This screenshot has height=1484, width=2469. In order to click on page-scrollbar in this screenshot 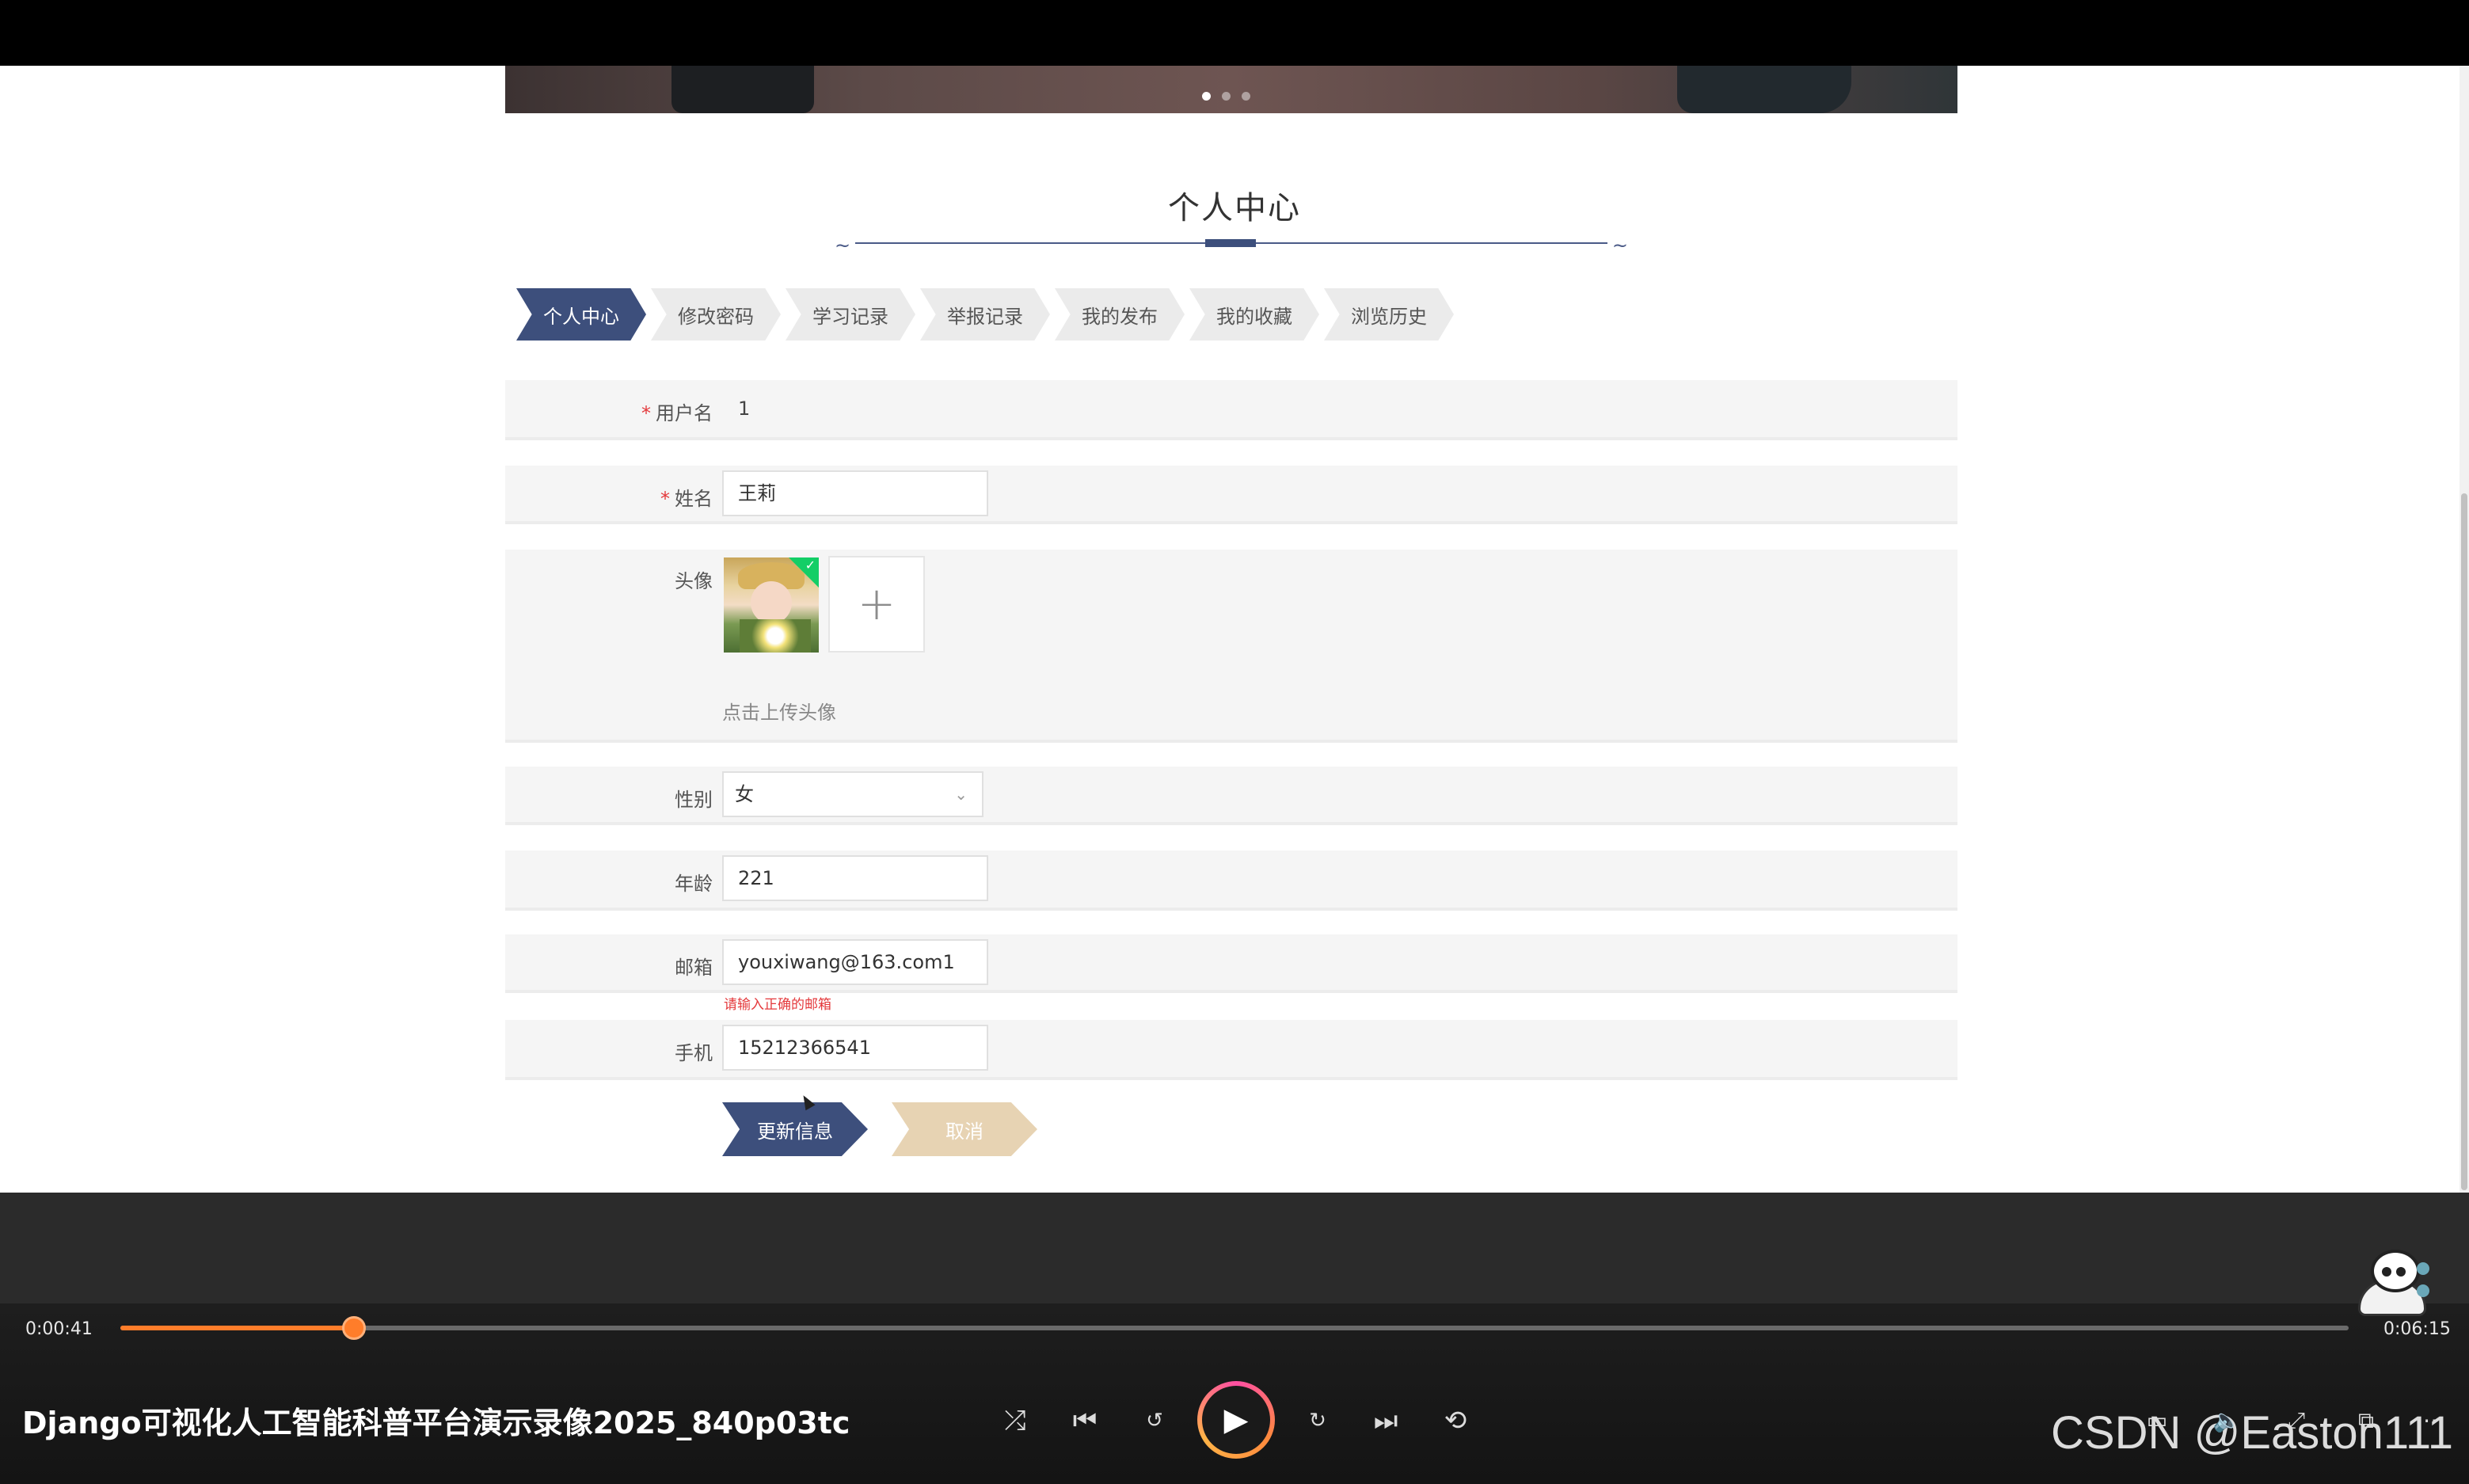, I will do `click(2464, 630)`.